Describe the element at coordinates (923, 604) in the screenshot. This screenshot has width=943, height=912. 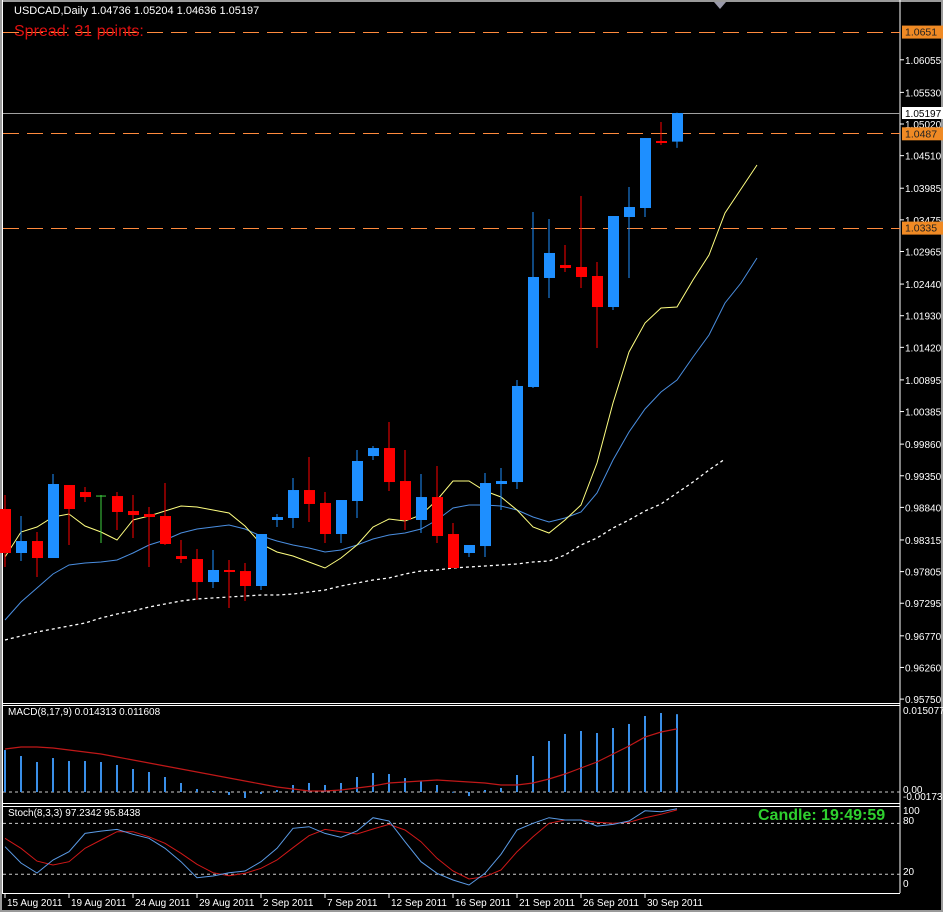
I see `price-axis-label: 0.97295` at that location.